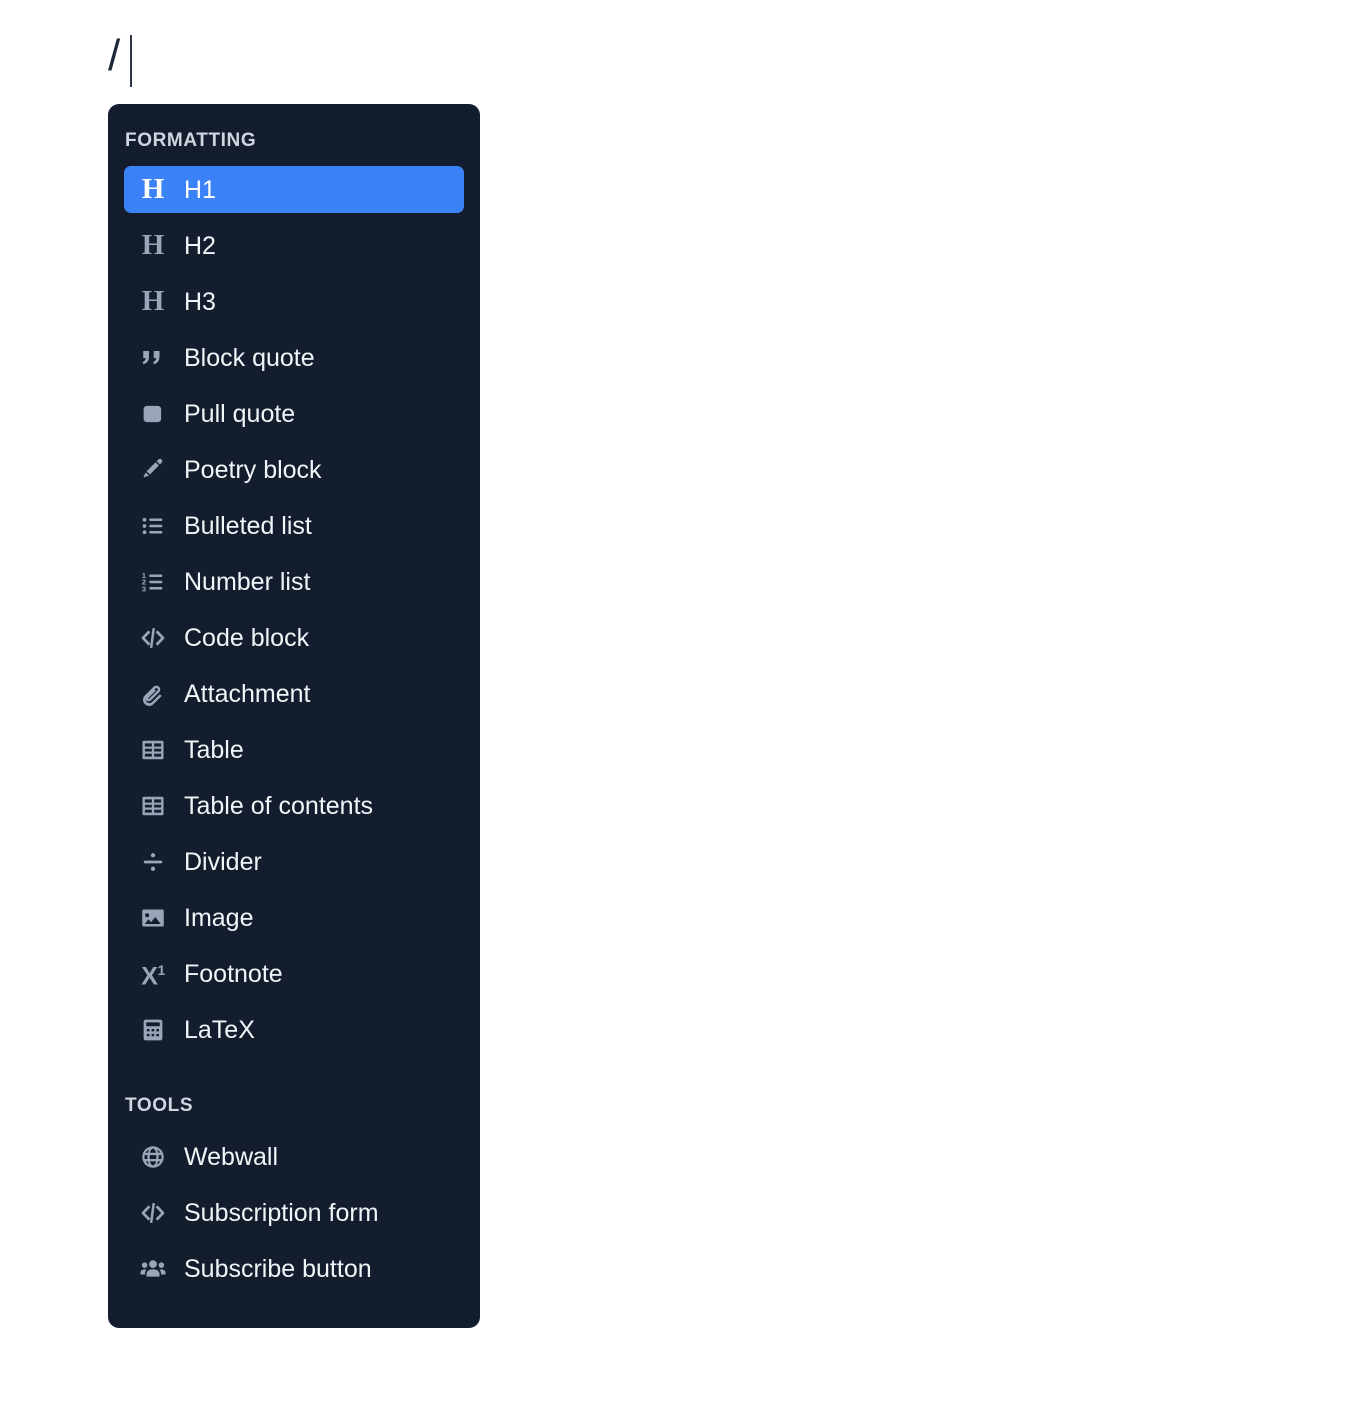 The image size is (1366, 1422). Describe the element at coordinates (248, 525) in the screenshot. I see `menu-item-label: Bulleted list` at that location.